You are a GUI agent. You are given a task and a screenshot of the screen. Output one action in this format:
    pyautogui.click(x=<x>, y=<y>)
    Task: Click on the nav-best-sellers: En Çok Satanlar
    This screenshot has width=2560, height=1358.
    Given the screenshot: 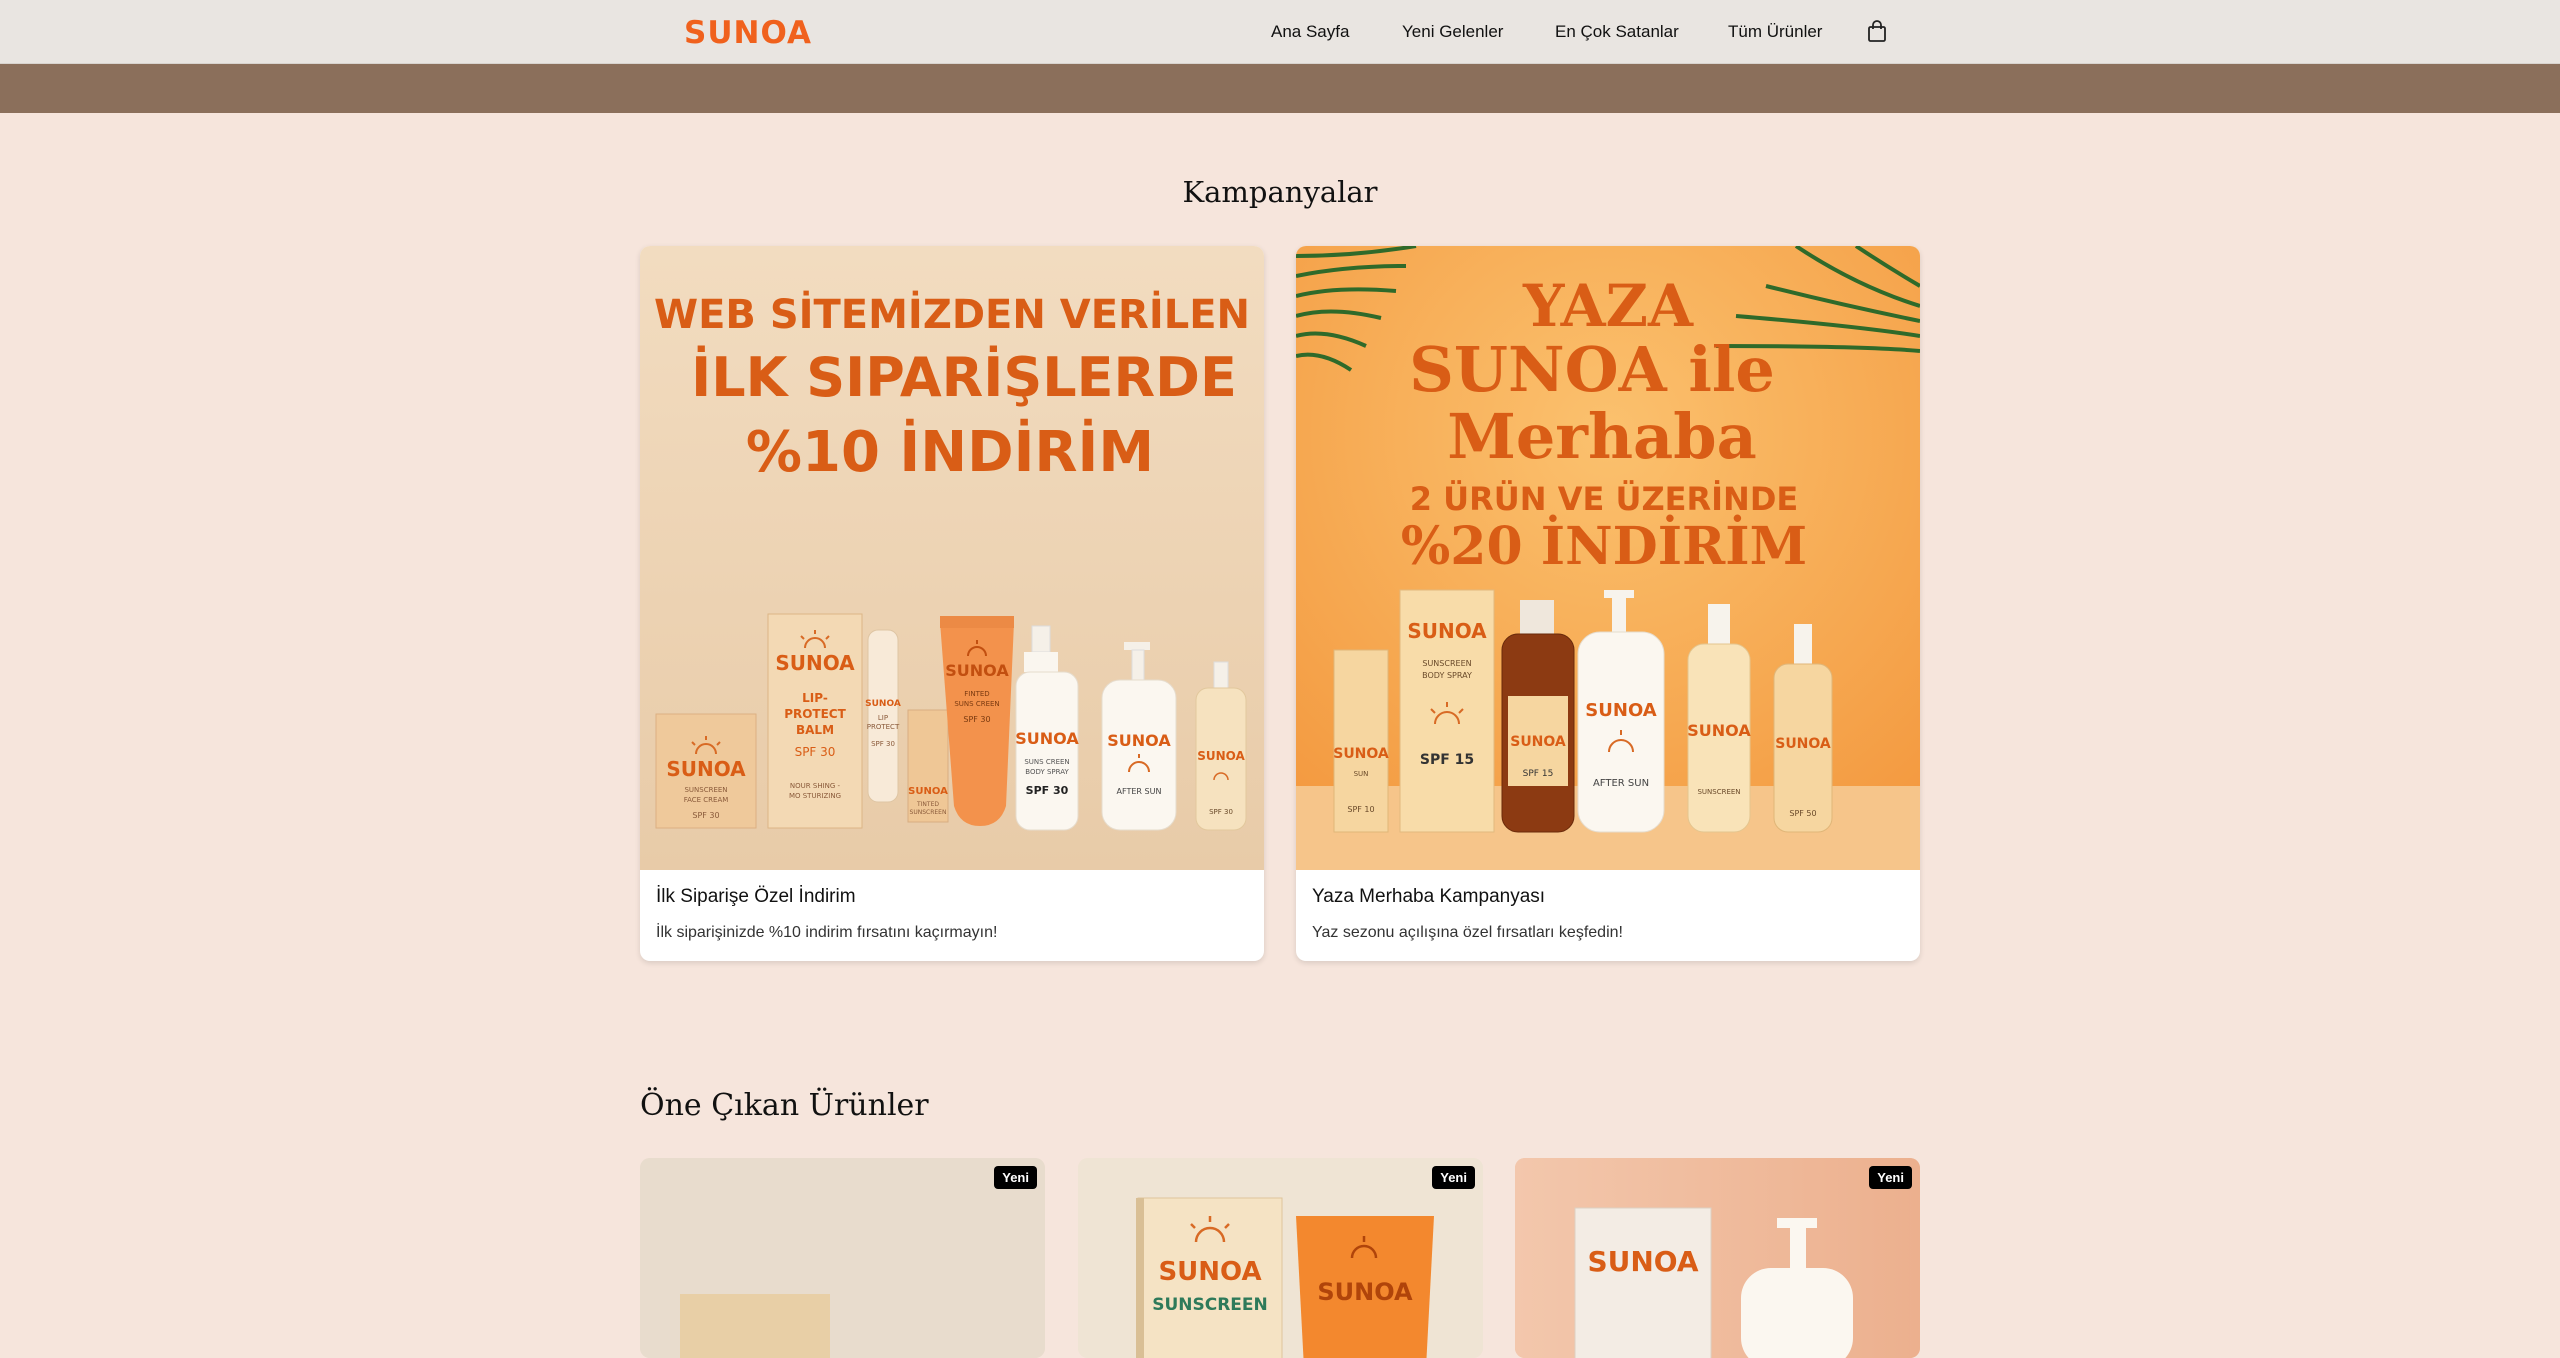 What is the action you would take?
    pyautogui.click(x=1617, y=32)
    